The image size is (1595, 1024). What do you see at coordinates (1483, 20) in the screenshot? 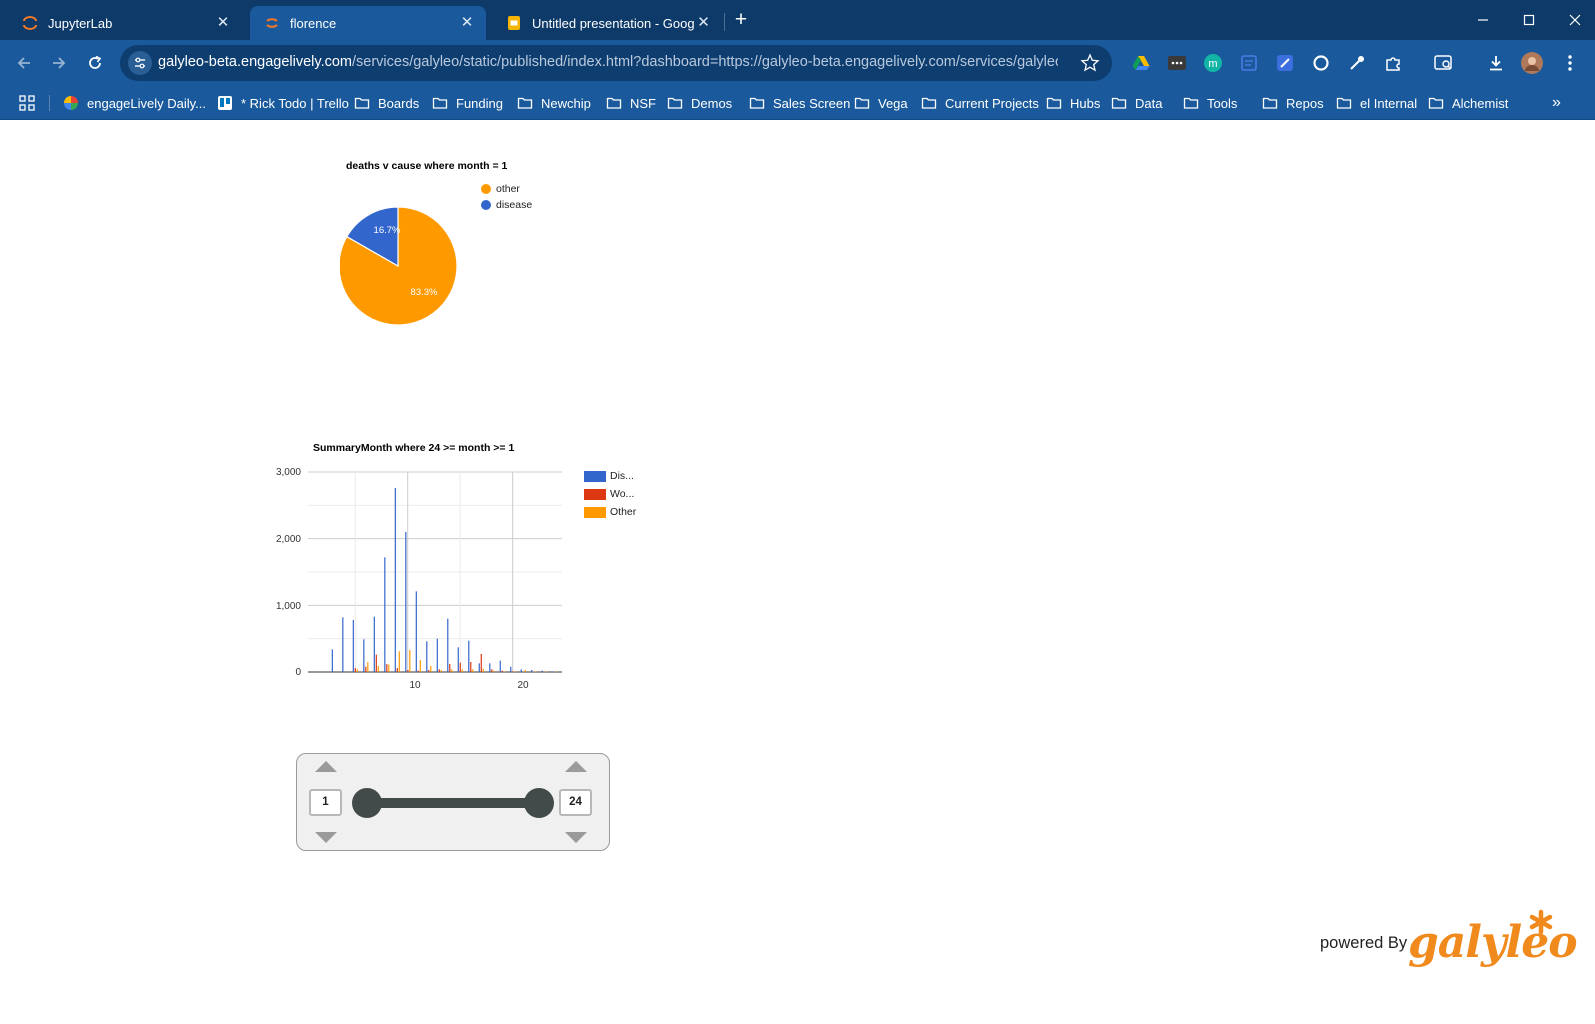
I see `minimize-button` at bounding box center [1483, 20].